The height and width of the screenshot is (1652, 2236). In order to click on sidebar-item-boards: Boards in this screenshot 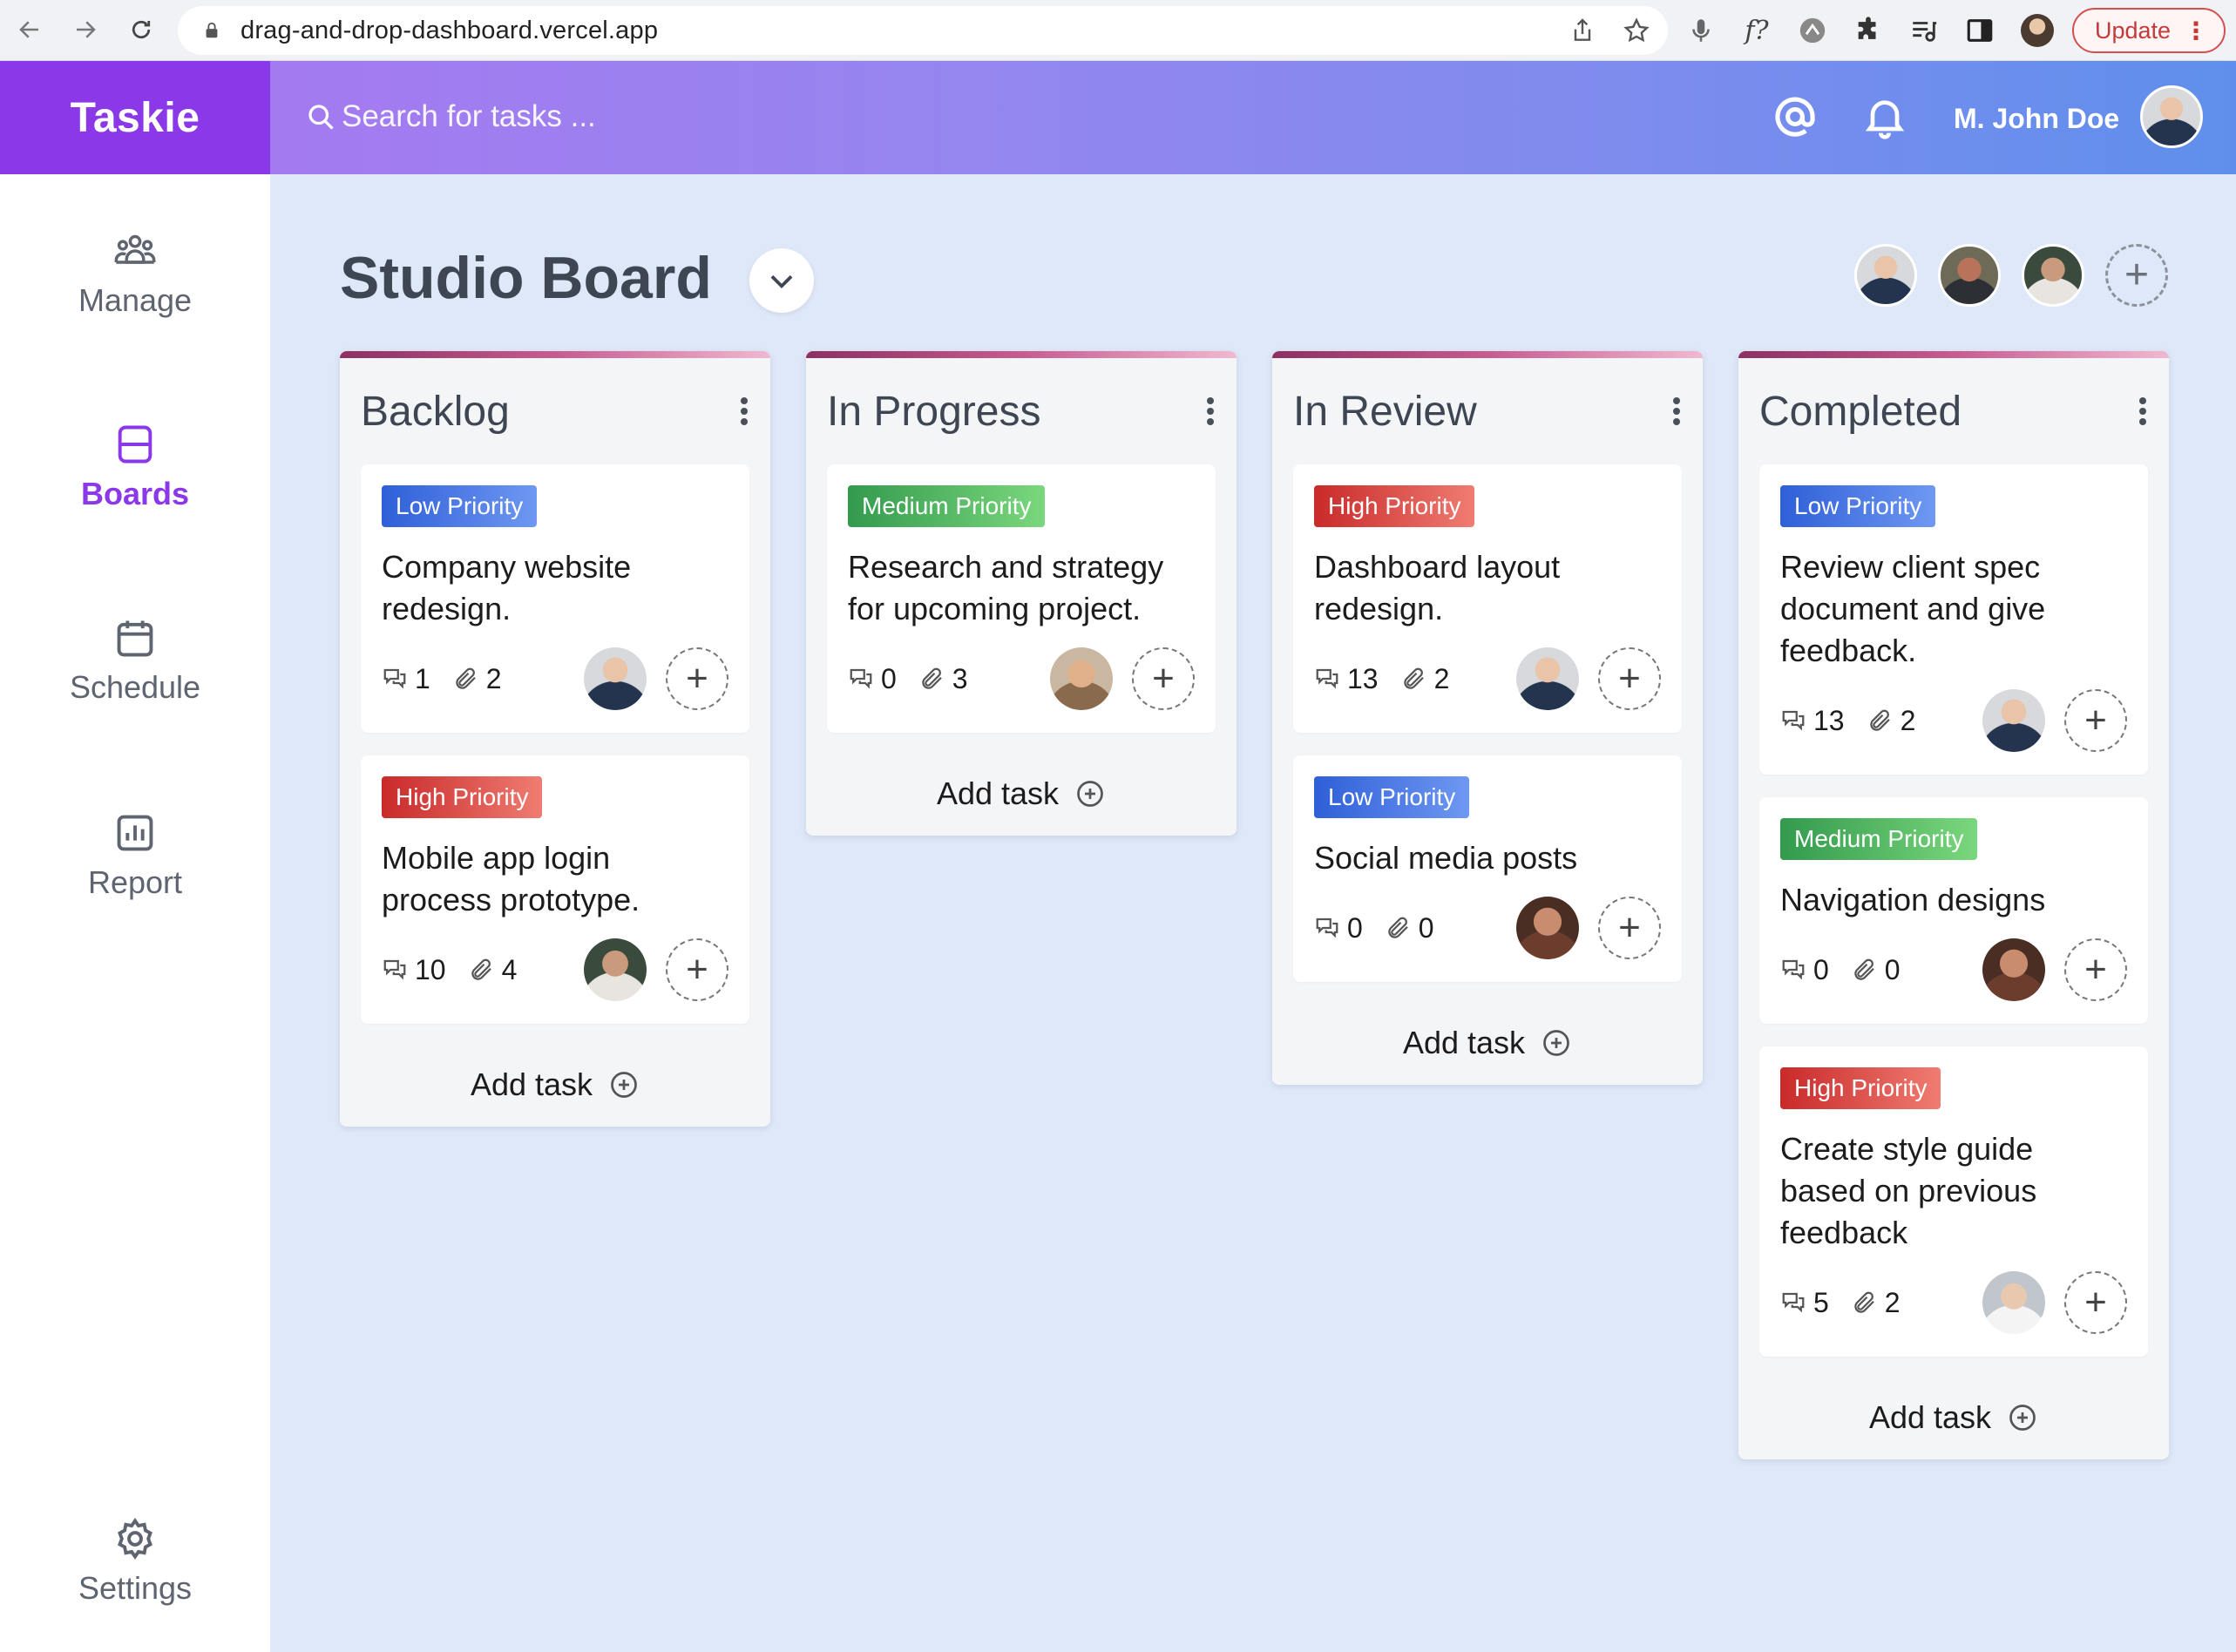, I will do `click(135, 467)`.